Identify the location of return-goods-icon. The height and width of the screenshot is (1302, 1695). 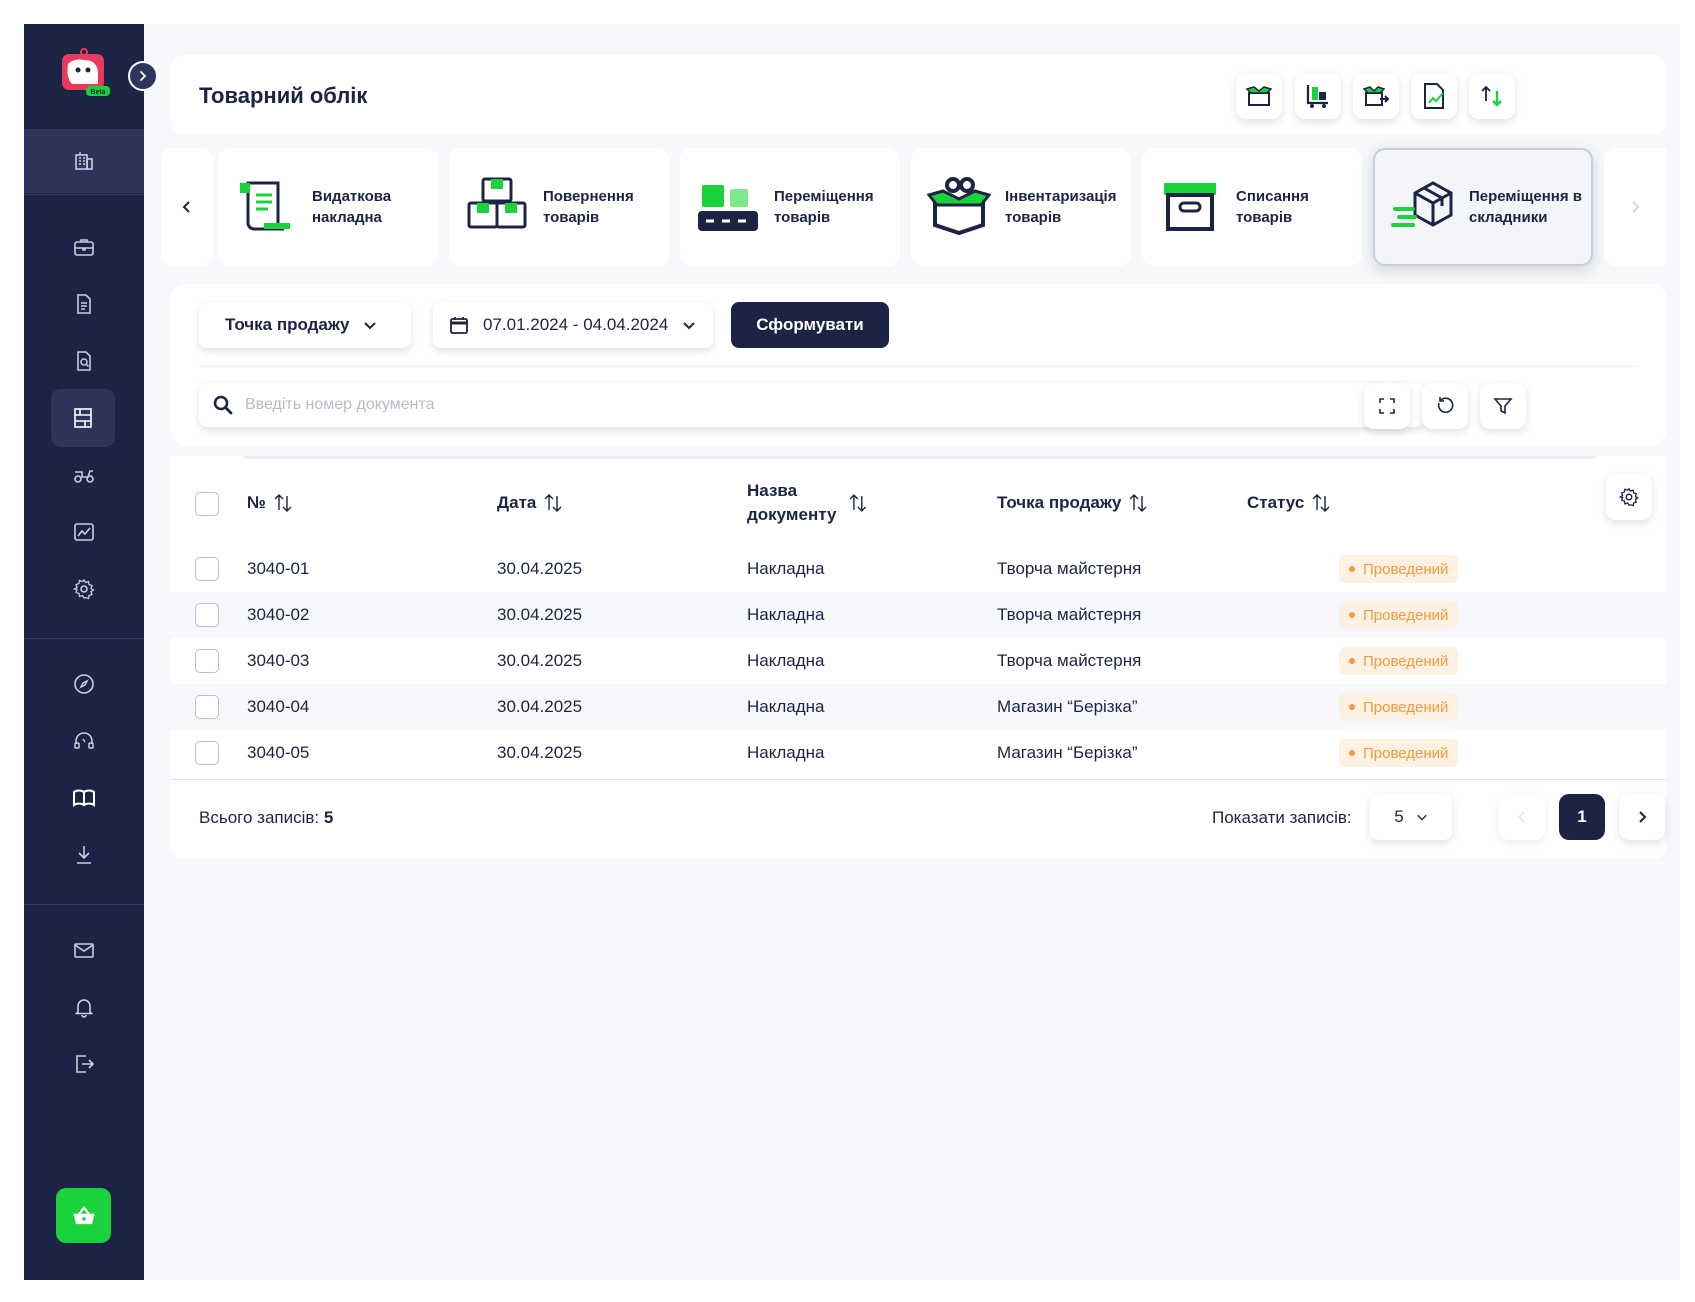
(497, 203).